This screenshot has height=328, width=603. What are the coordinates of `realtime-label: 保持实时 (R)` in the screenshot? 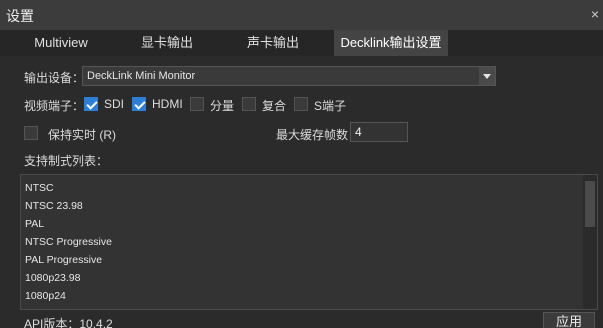 It's located at (82, 135).